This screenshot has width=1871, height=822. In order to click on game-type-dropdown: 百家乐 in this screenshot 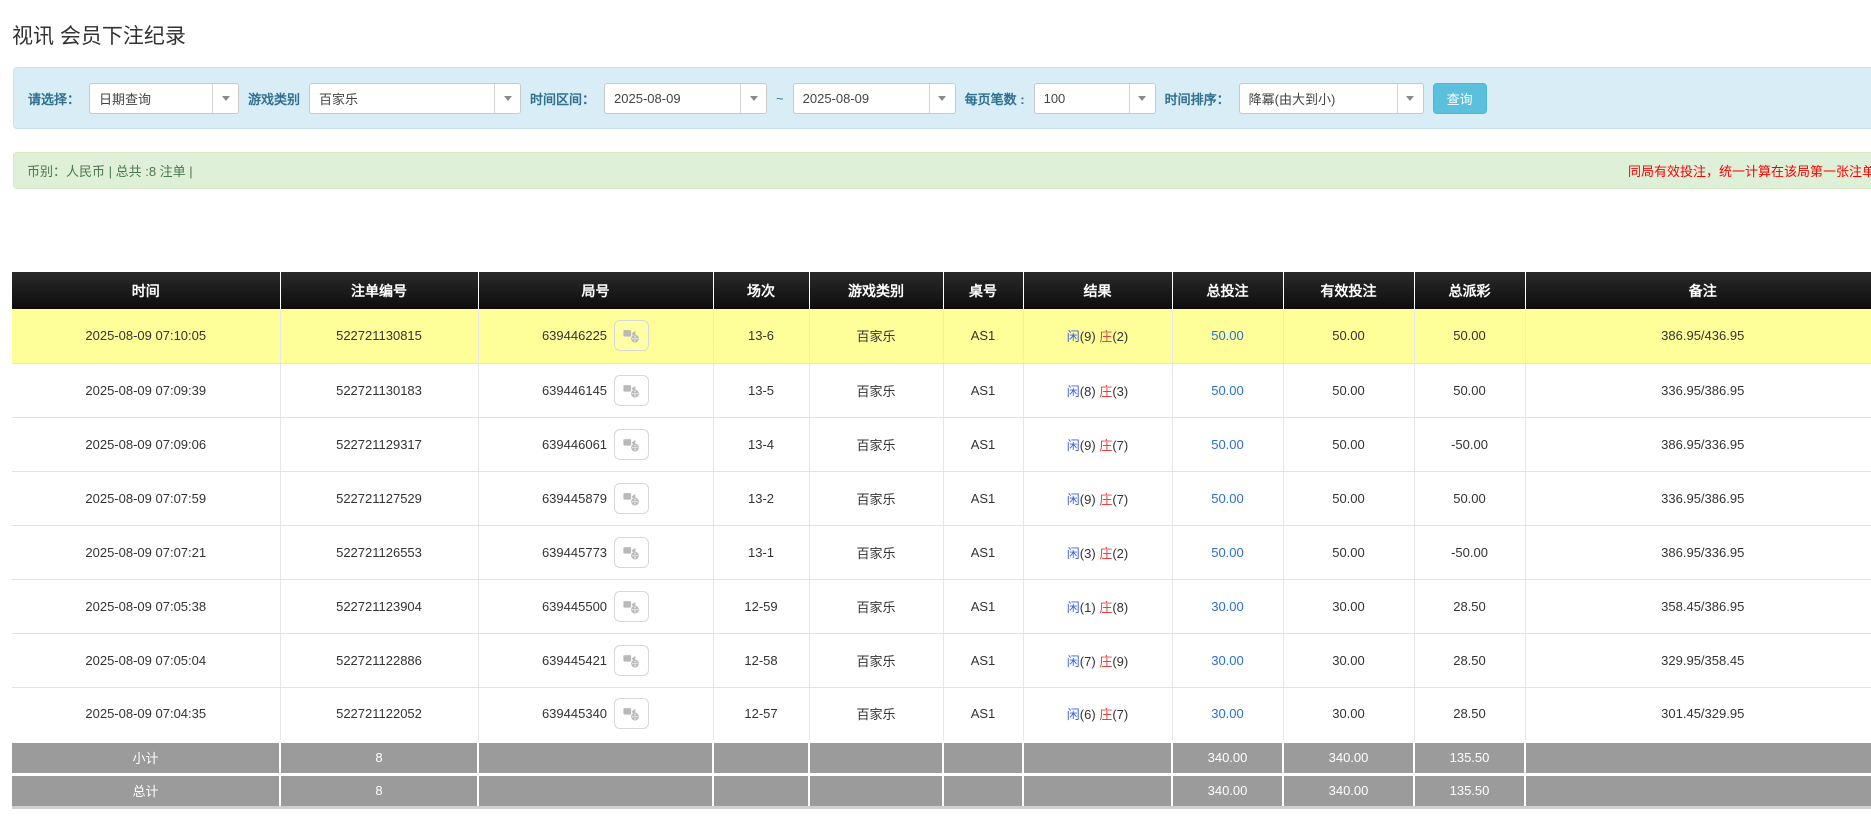, I will do `click(415, 98)`.